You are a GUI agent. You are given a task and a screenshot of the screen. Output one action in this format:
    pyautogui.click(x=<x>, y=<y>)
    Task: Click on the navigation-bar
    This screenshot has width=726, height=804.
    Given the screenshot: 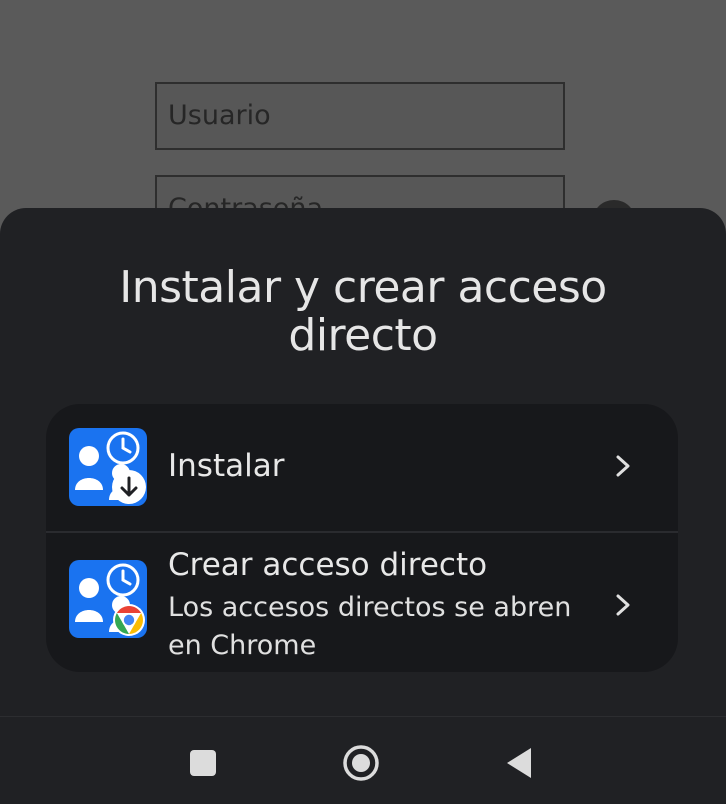 What is the action you would take?
    pyautogui.click(x=363, y=760)
    